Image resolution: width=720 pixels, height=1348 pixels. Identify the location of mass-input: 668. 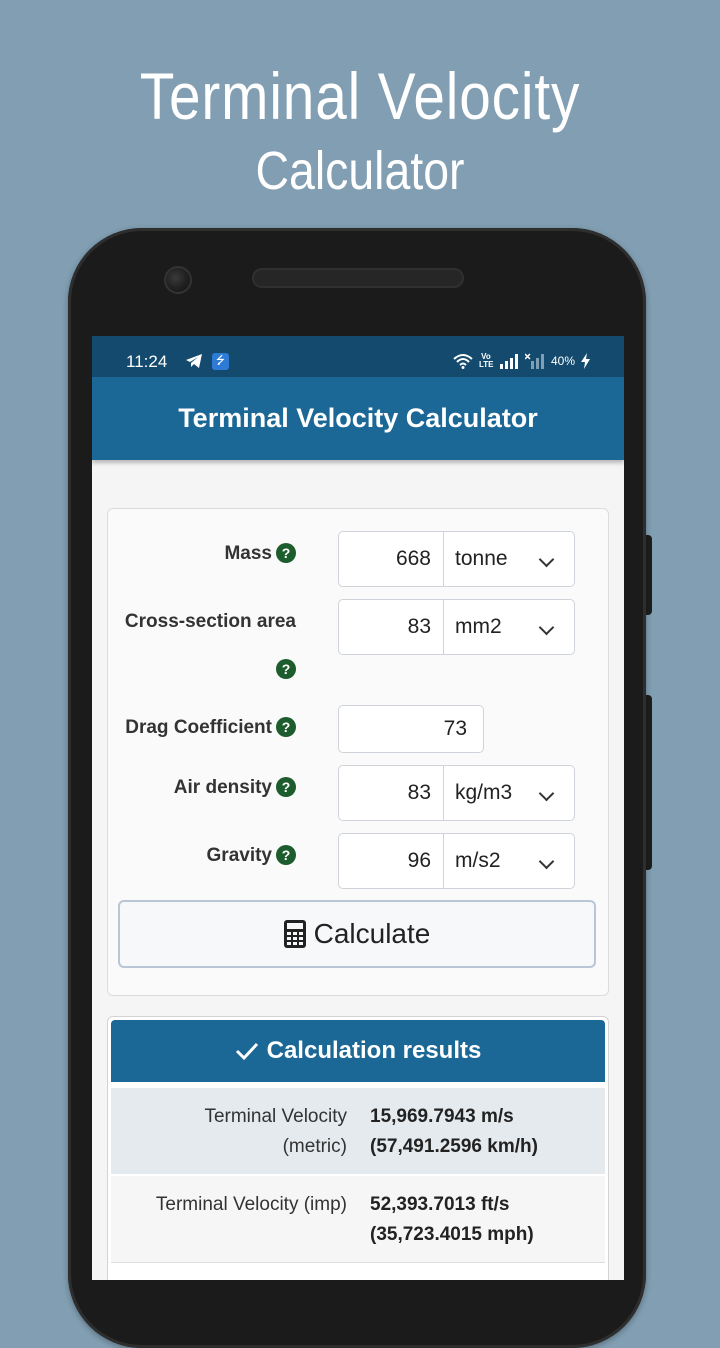
(391, 559).